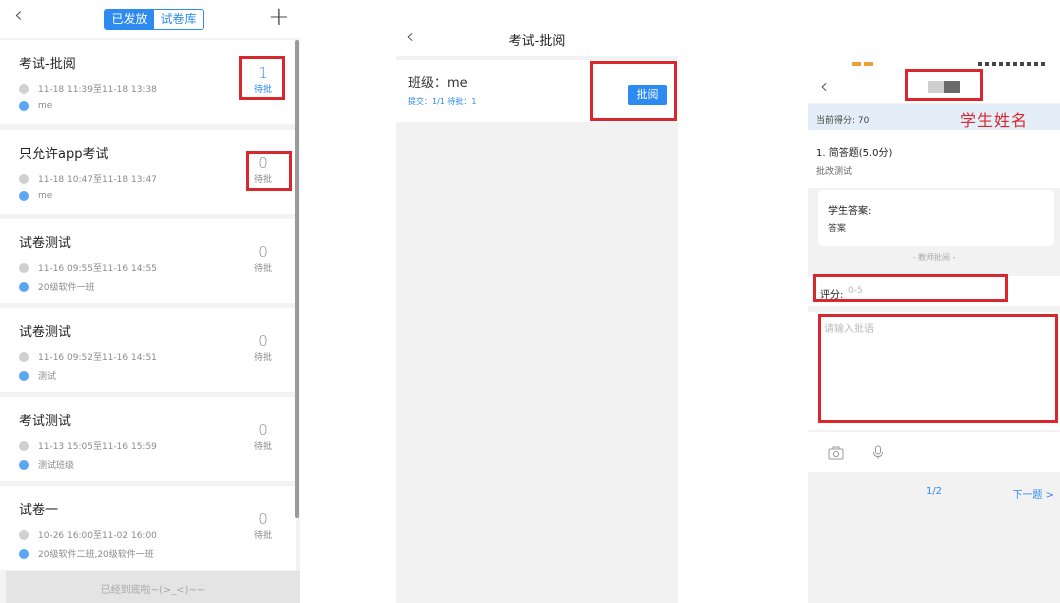  What do you see at coordinates (263, 73) in the screenshot?
I see `pending-count: 1` at bounding box center [263, 73].